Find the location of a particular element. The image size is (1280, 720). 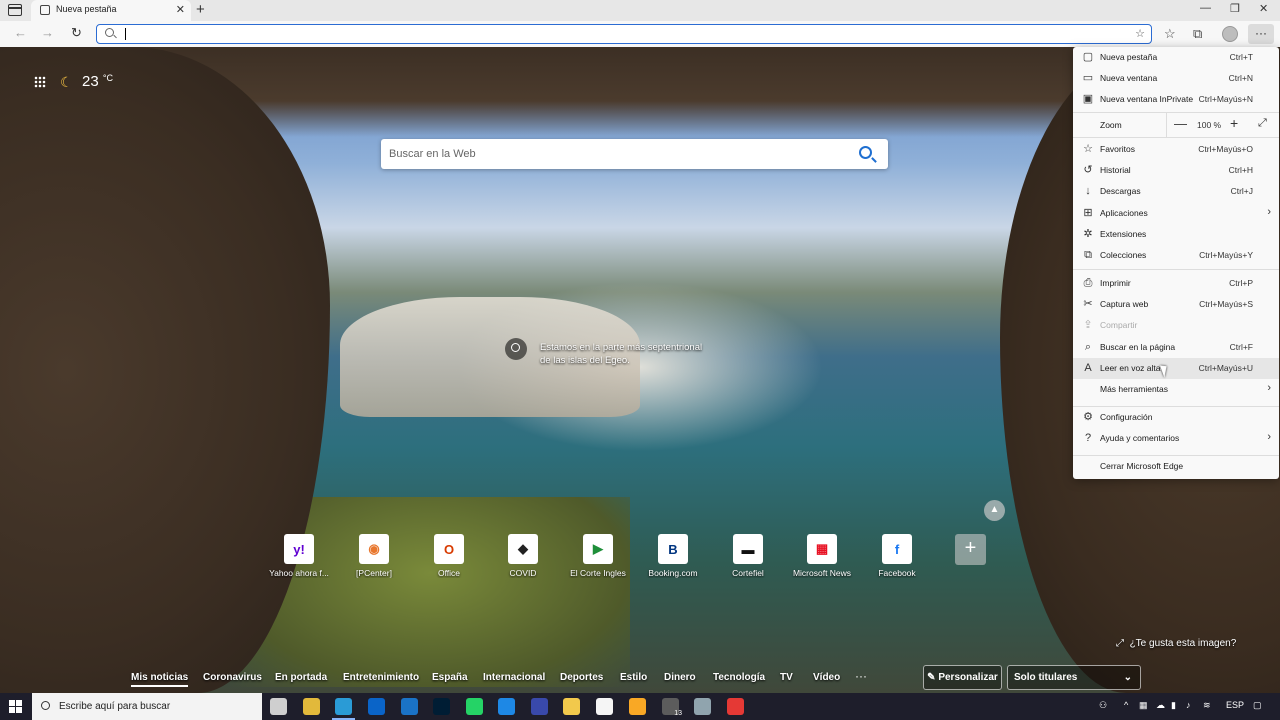

quick-link-icon: O is located at coordinates (449, 549).